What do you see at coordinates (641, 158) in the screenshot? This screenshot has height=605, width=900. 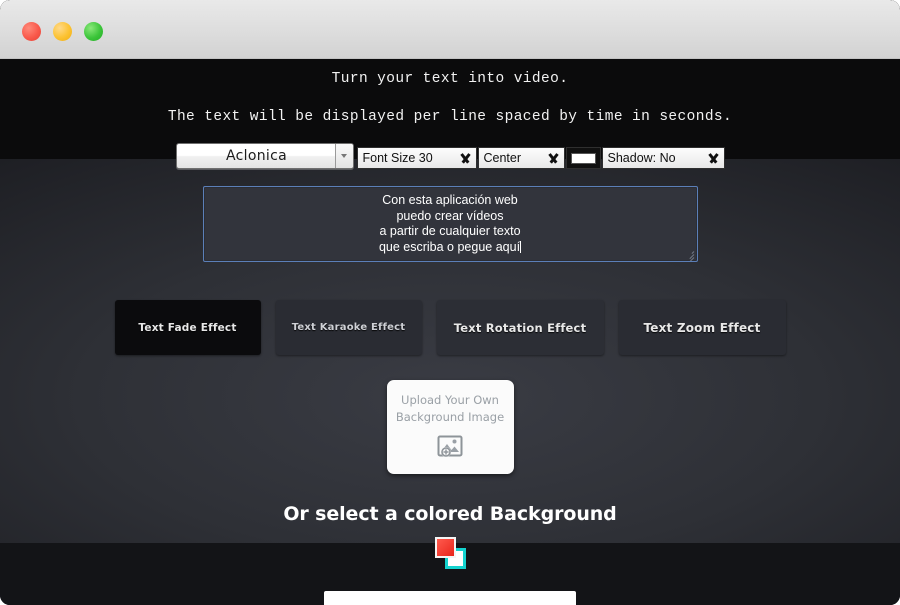 I see `text-shadow-value: Shadow: No` at bounding box center [641, 158].